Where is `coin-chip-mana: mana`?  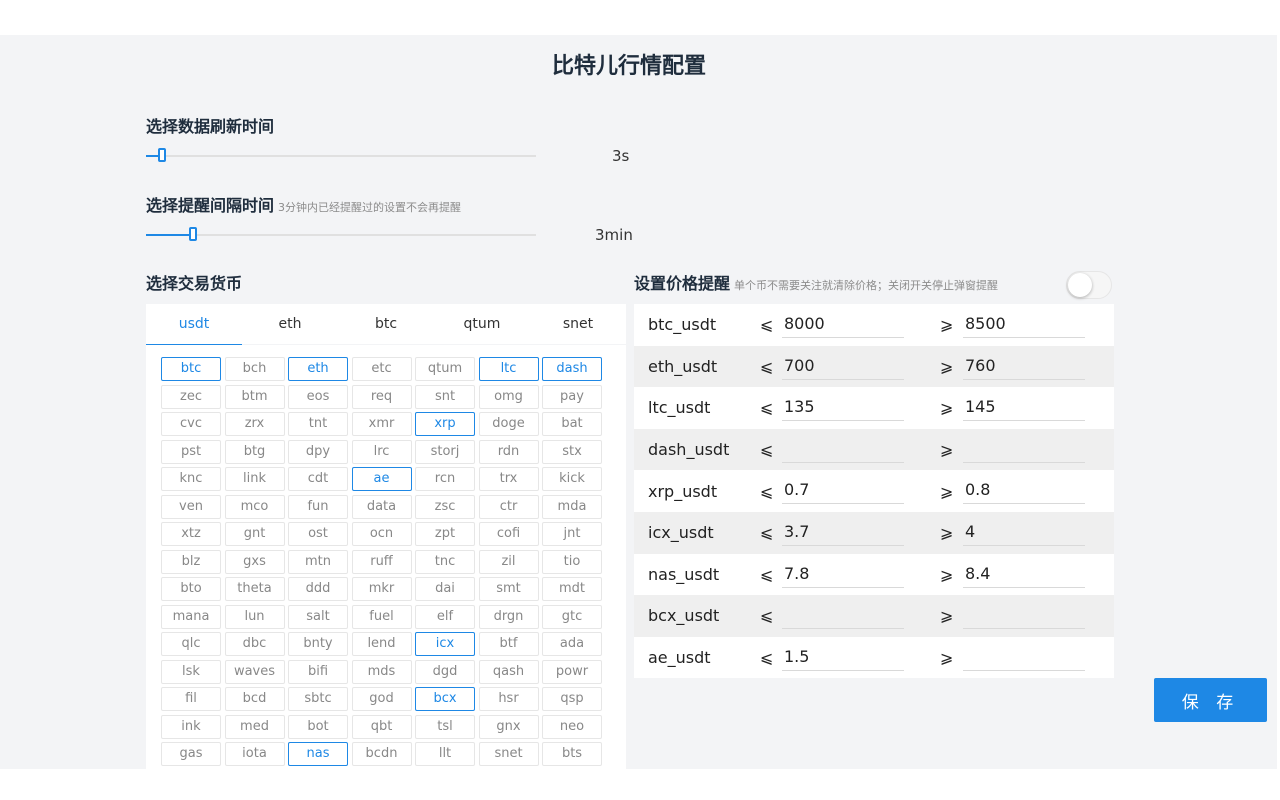
coin-chip-mana: mana is located at coordinates (191, 616).